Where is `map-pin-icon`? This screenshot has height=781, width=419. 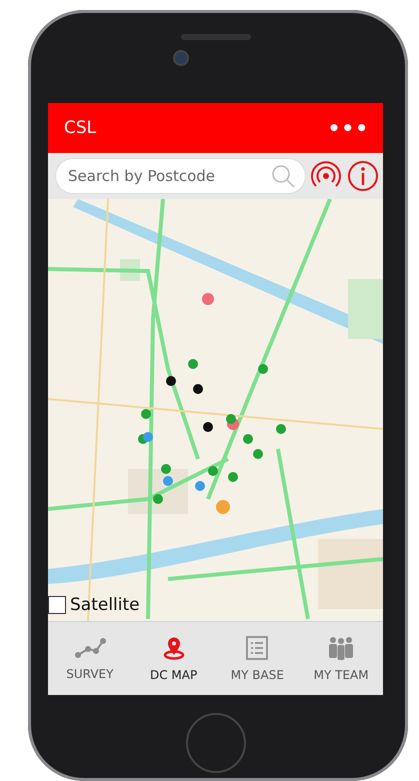 map-pin-icon is located at coordinates (174, 648).